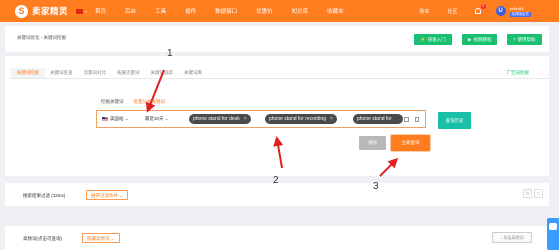 This screenshot has width=559, height=250. Describe the element at coordinates (520, 14) in the screenshot. I see `membership-badge: 经典版会员` at that location.